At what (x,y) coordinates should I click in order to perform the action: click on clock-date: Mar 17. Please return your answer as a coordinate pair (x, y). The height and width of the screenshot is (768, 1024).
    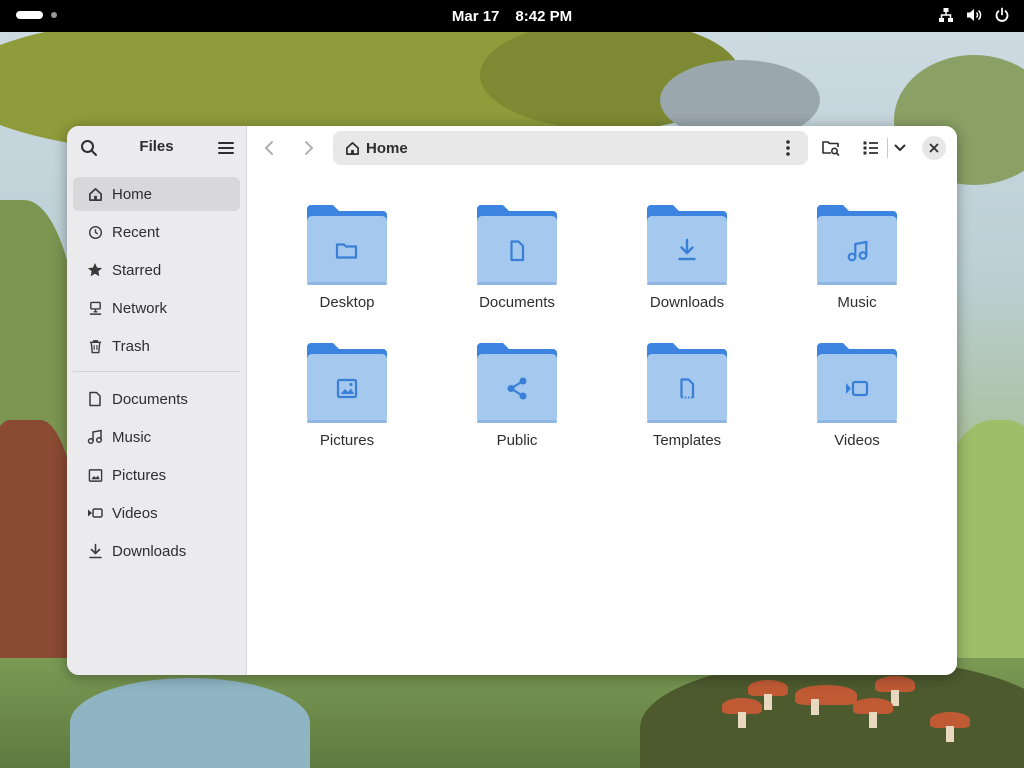
    Looking at the image, I should click on (475, 16).